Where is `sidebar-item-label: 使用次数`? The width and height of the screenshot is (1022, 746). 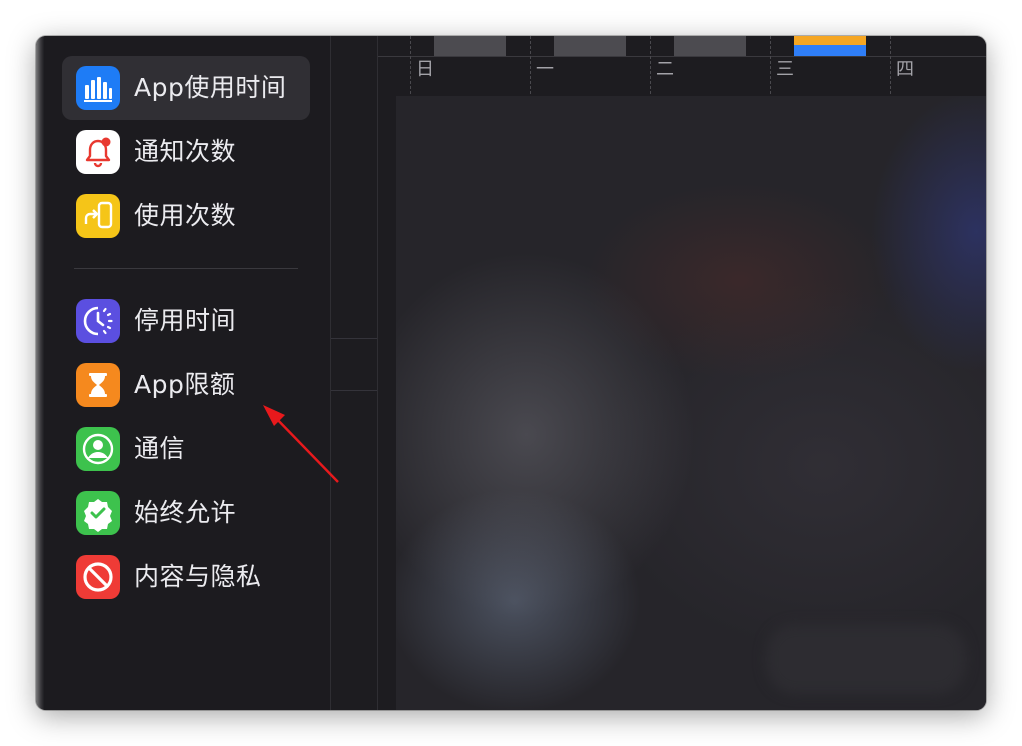 sidebar-item-label: 使用次数 is located at coordinates (185, 215).